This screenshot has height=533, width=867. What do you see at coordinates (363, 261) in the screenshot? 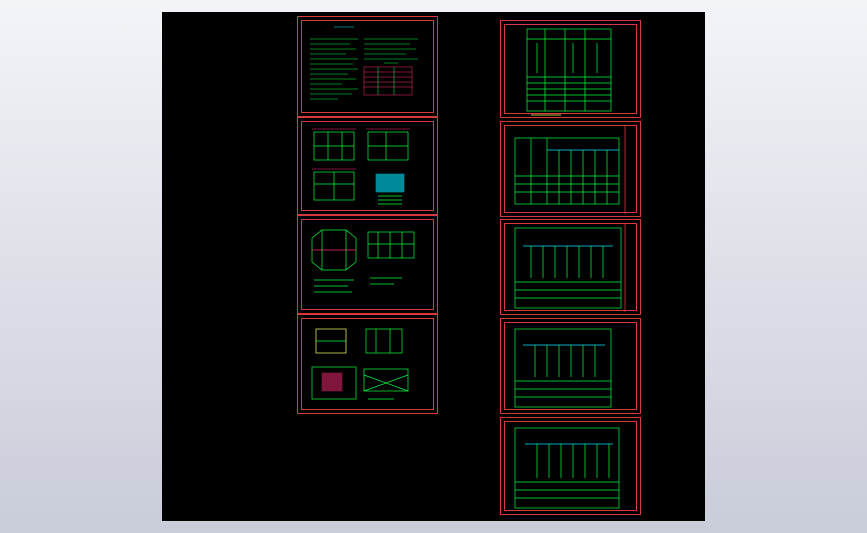
I see `roof-elevation-drawing` at bounding box center [363, 261].